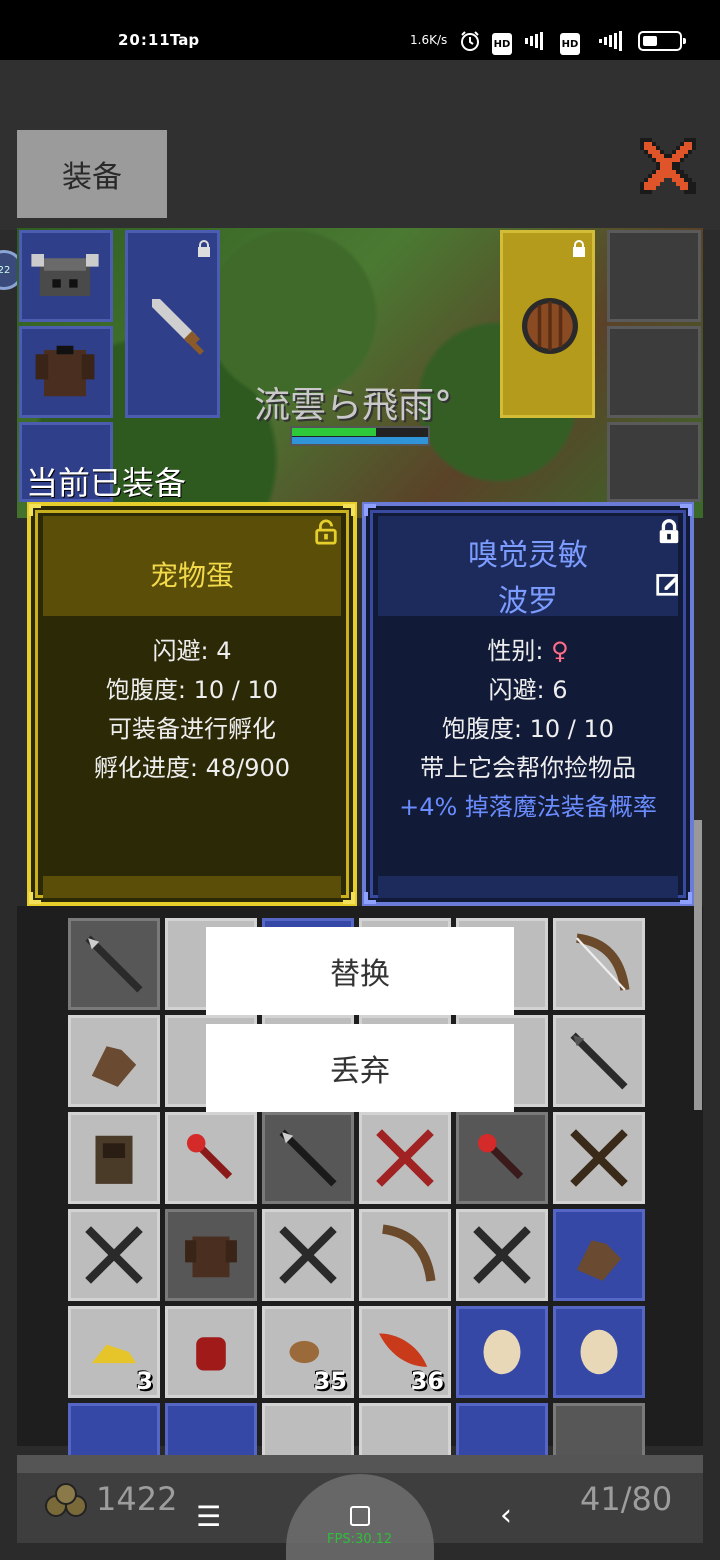  What do you see at coordinates (191, 575) in the screenshot?
I see `item-title: 宠物蛋` at bounding box center [191, 575].